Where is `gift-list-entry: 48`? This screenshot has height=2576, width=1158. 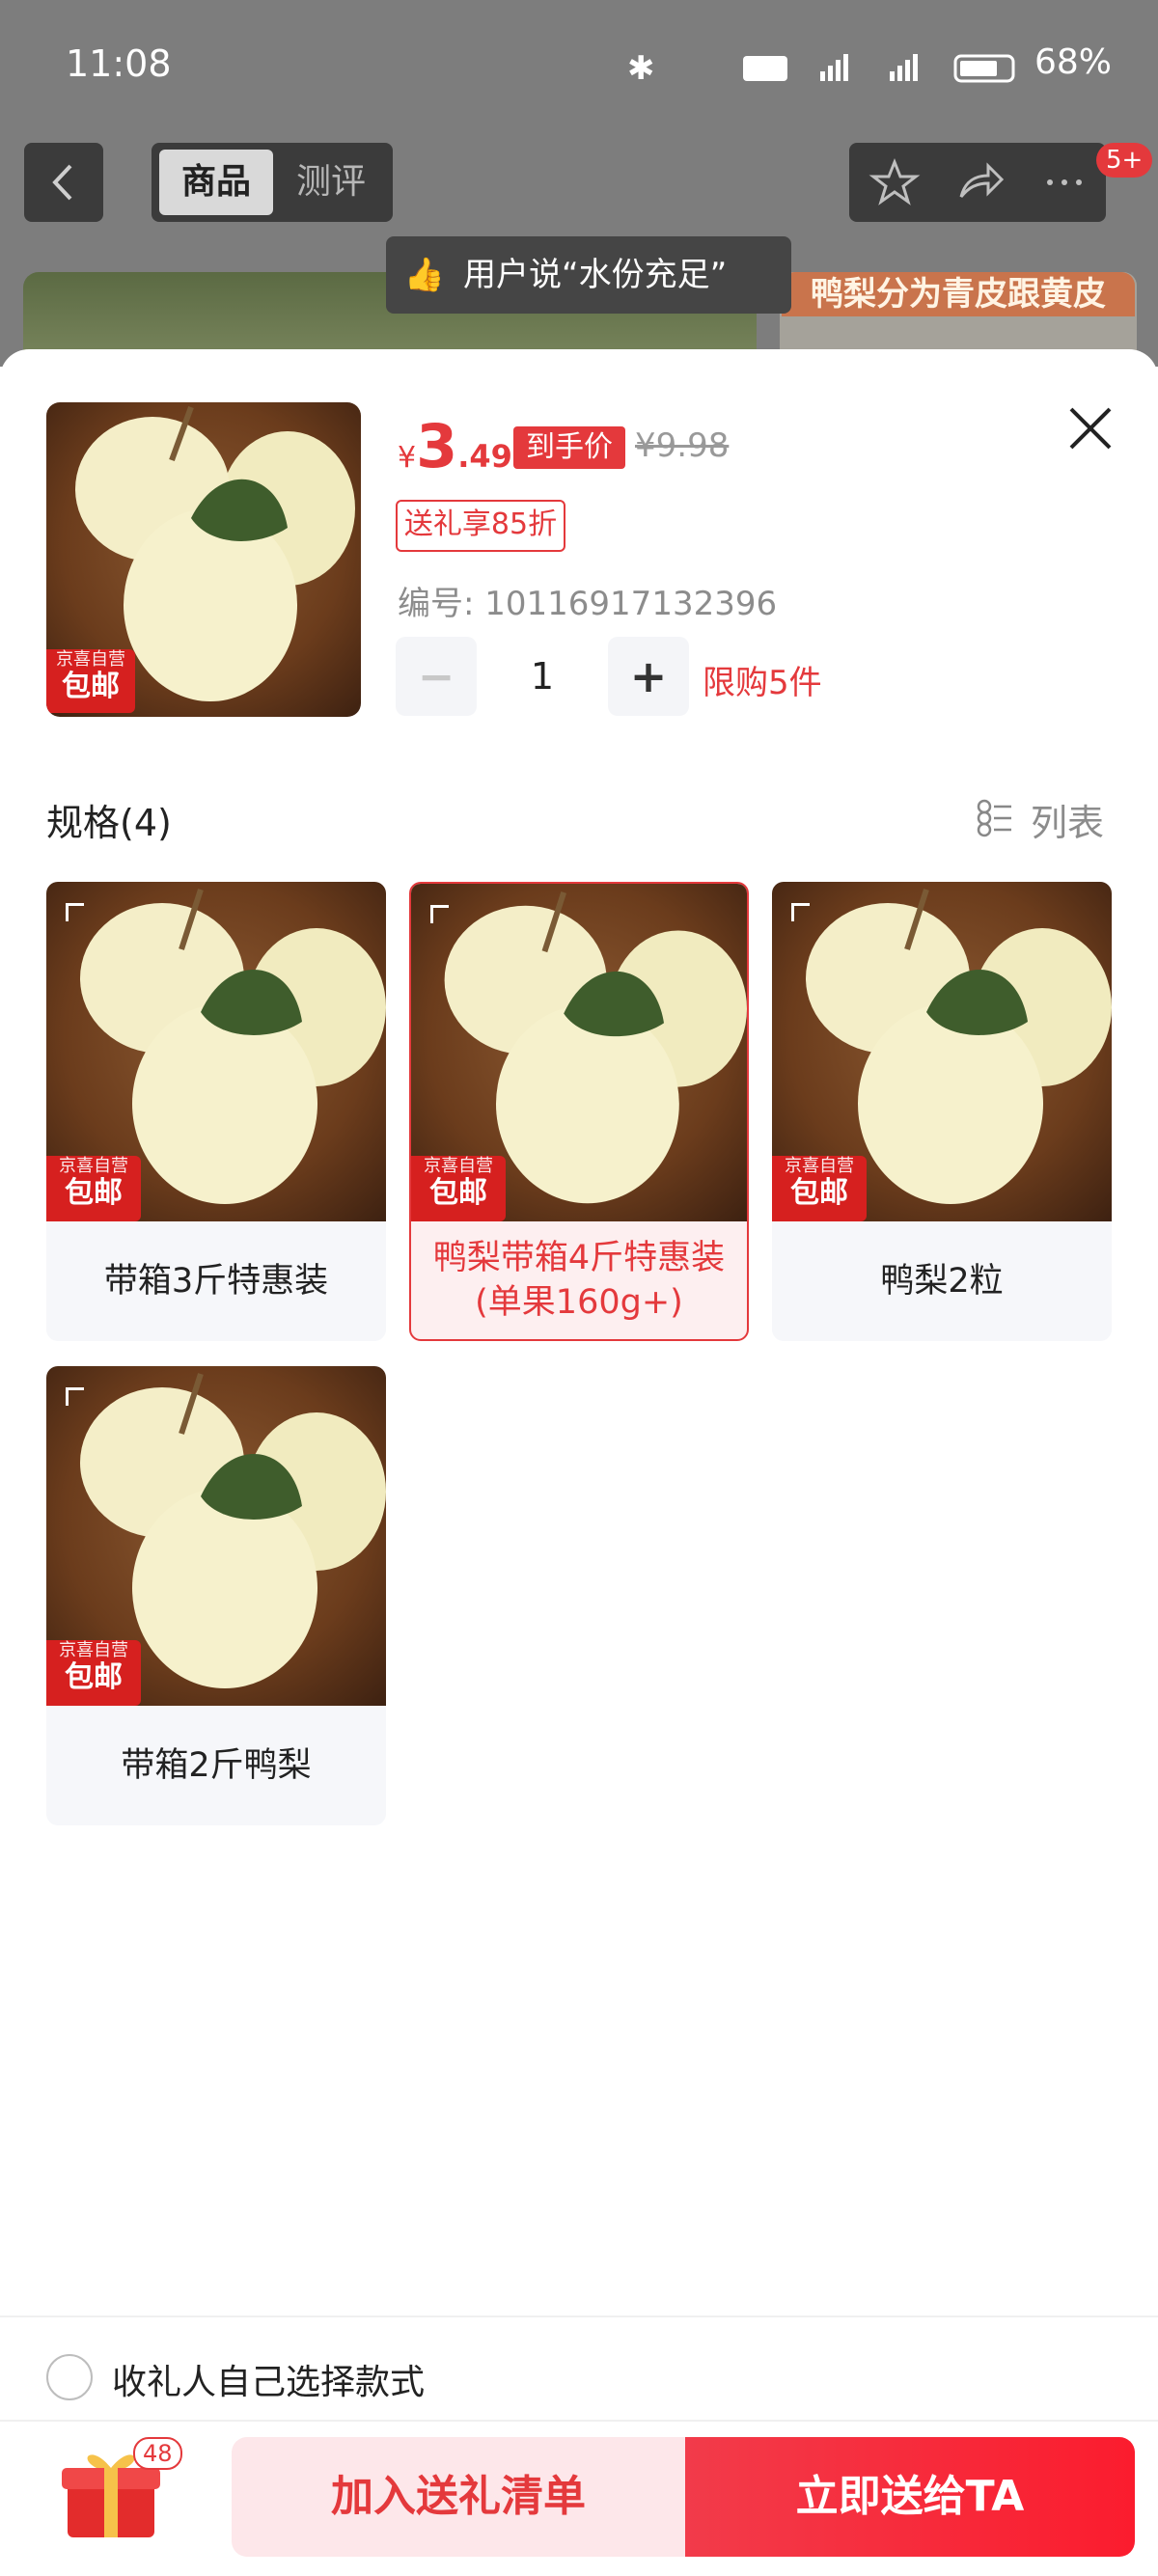
gift-list-entry: 48 is located at coordinates (120, 2496).